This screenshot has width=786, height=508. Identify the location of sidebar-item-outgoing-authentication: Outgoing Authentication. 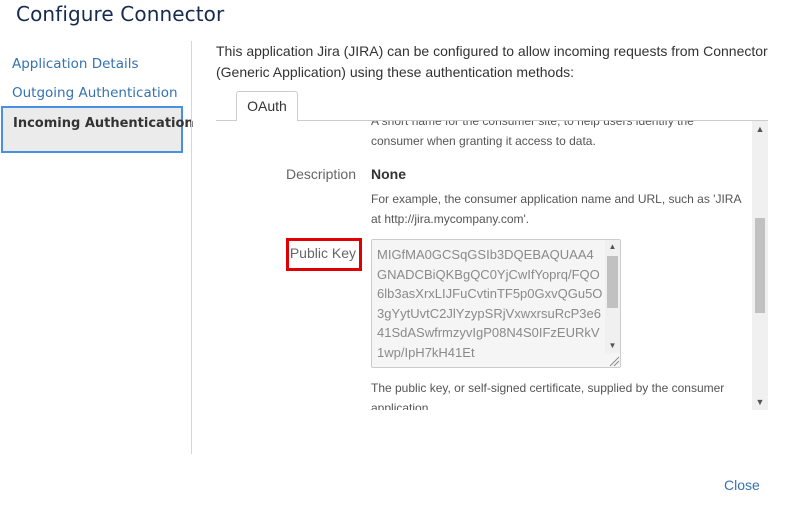
(95, 93).